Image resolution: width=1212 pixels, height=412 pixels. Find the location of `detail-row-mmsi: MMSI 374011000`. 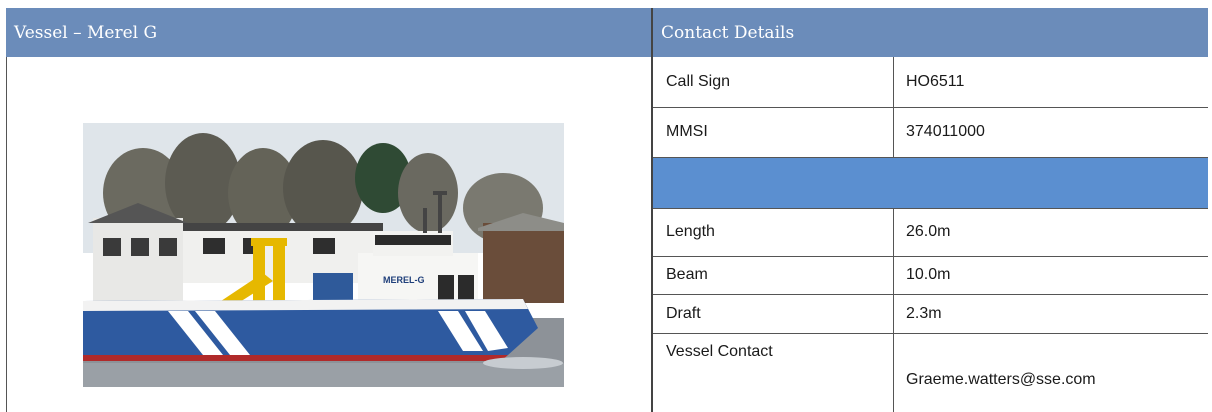

detail-row-mmsi: MMSI 374011000 is located at coordinates (930, 132).